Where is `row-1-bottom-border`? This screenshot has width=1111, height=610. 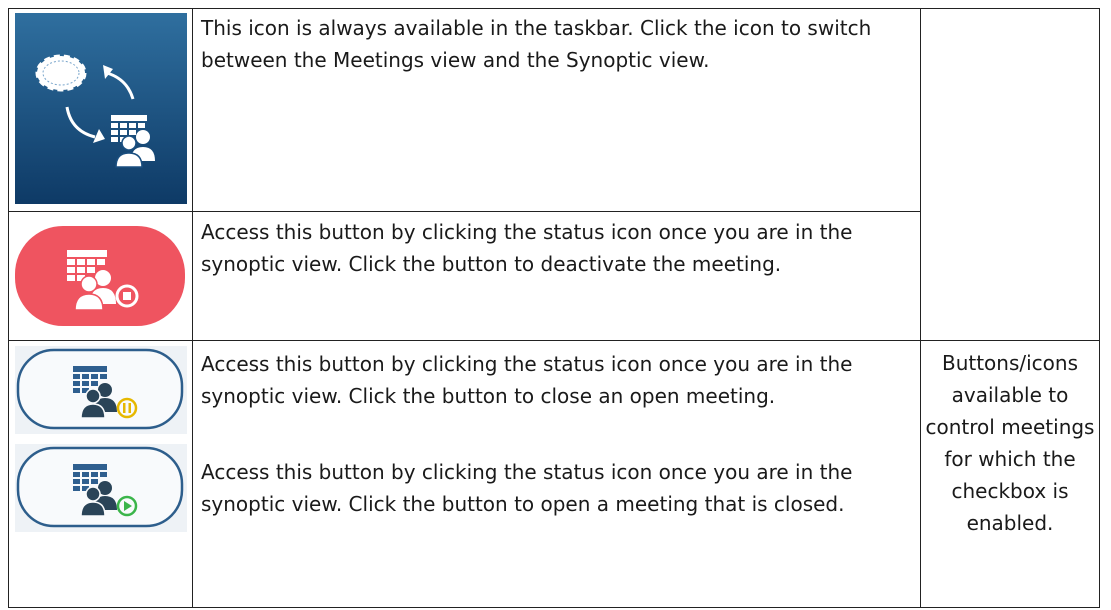 row-1-bottom-border is located at coordinates (464, 211).